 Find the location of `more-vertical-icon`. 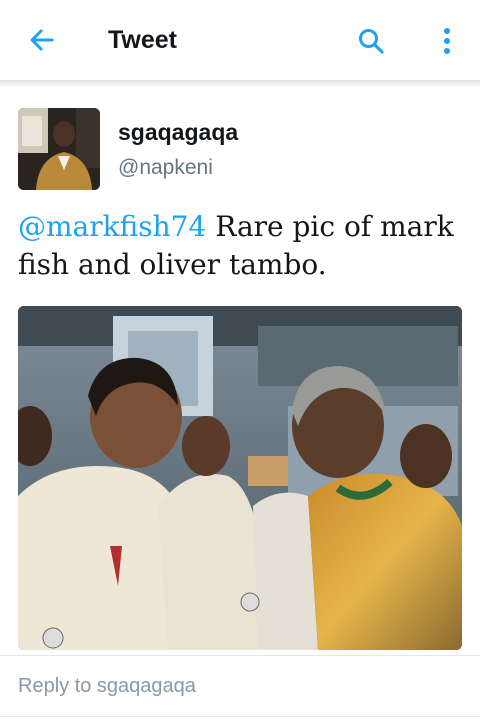

more-vertical-icon is located at coordinates (447, 41).